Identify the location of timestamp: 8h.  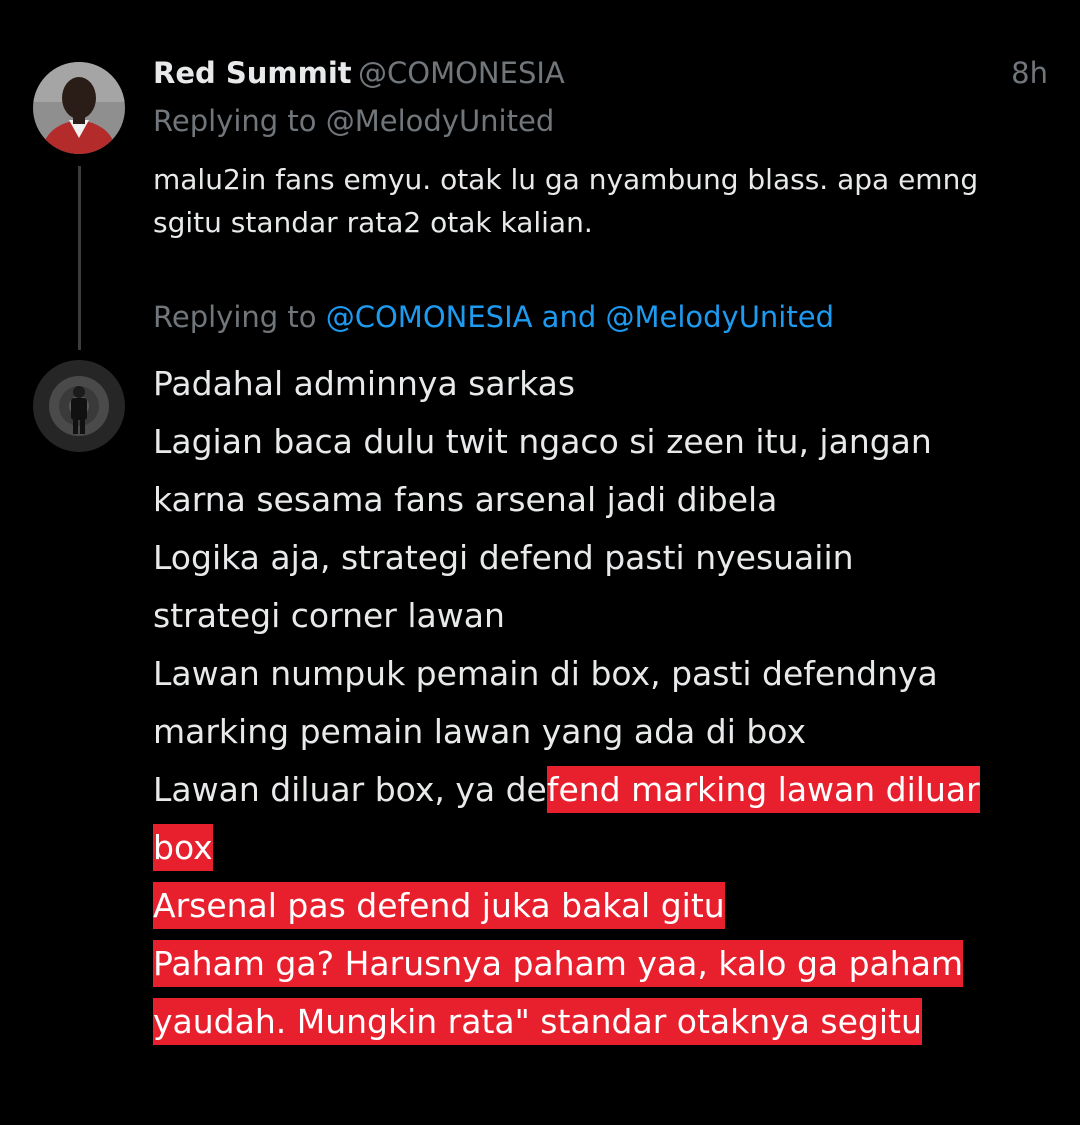
(1029, 73).